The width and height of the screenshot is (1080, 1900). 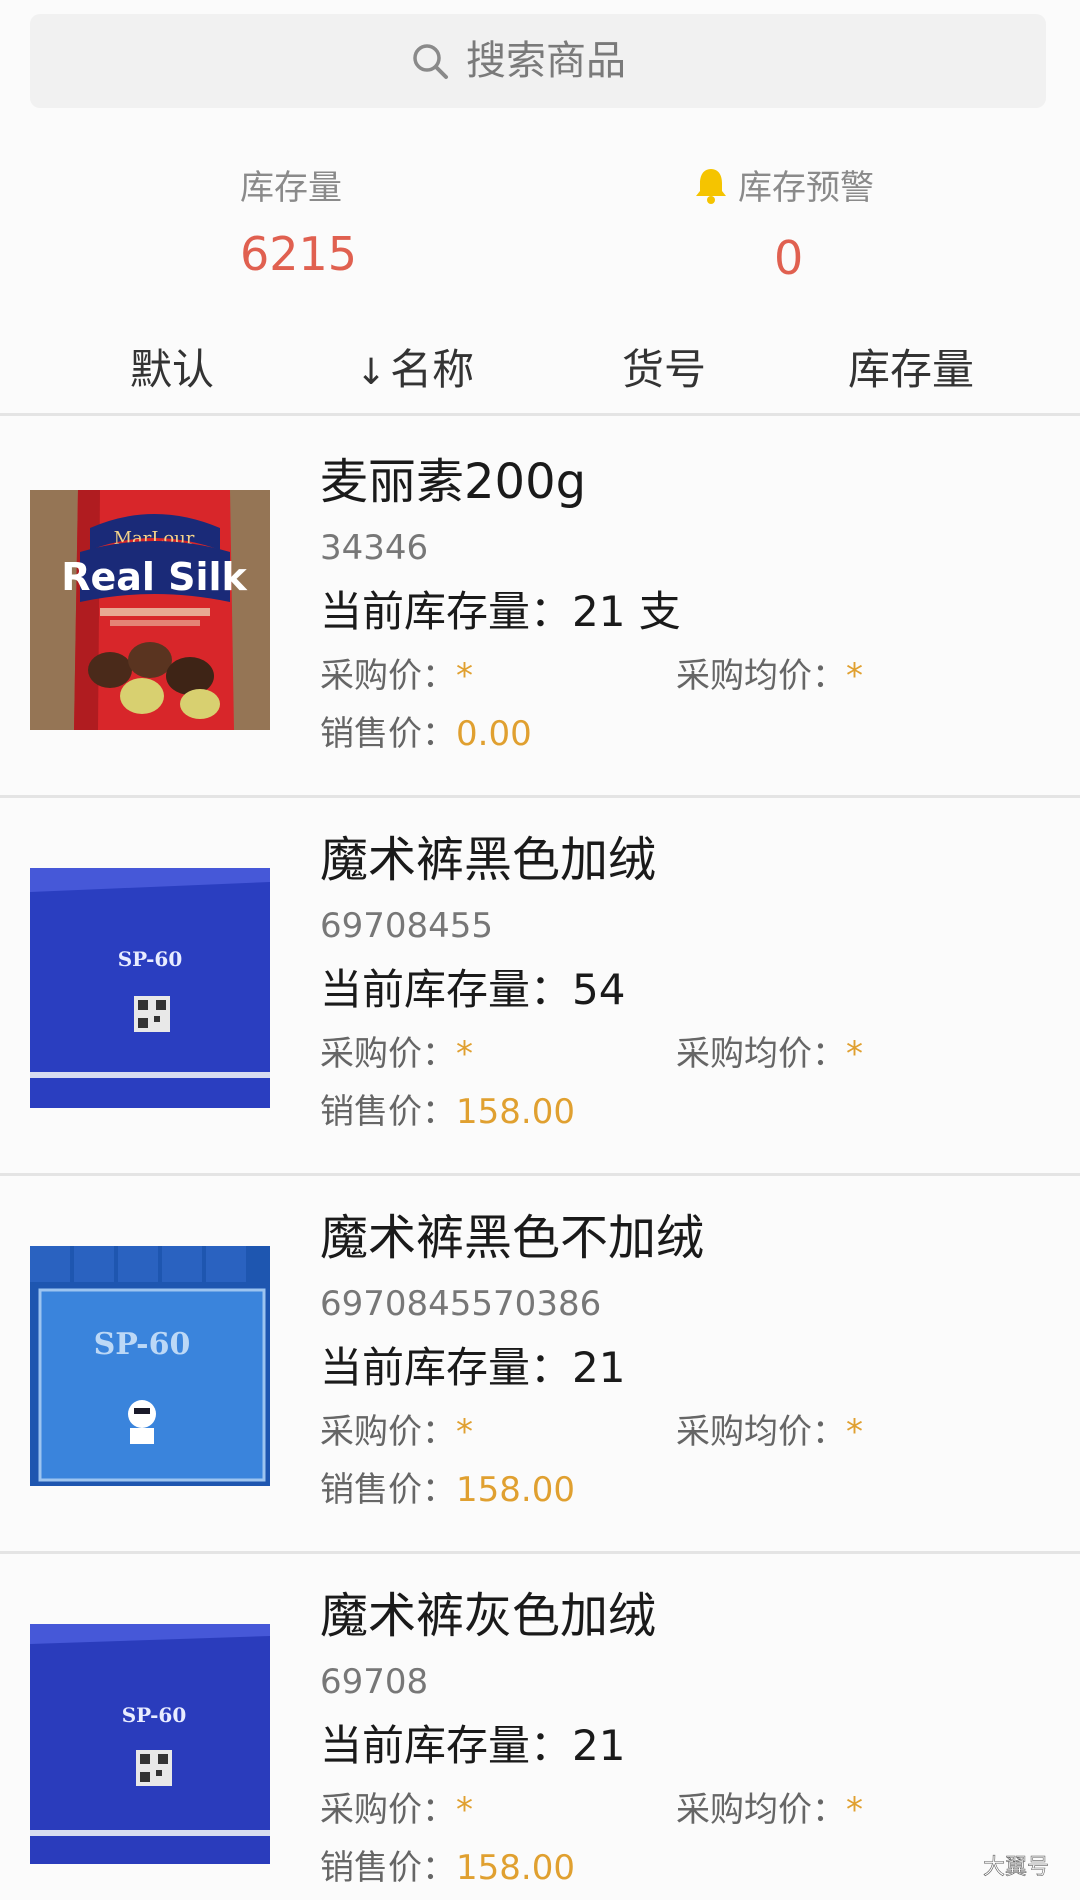 What do you see at coordinates (500, 611) in the screenshot?
I see `product-stock: 当前库存量：21 支` at bounding box center [500, 611].